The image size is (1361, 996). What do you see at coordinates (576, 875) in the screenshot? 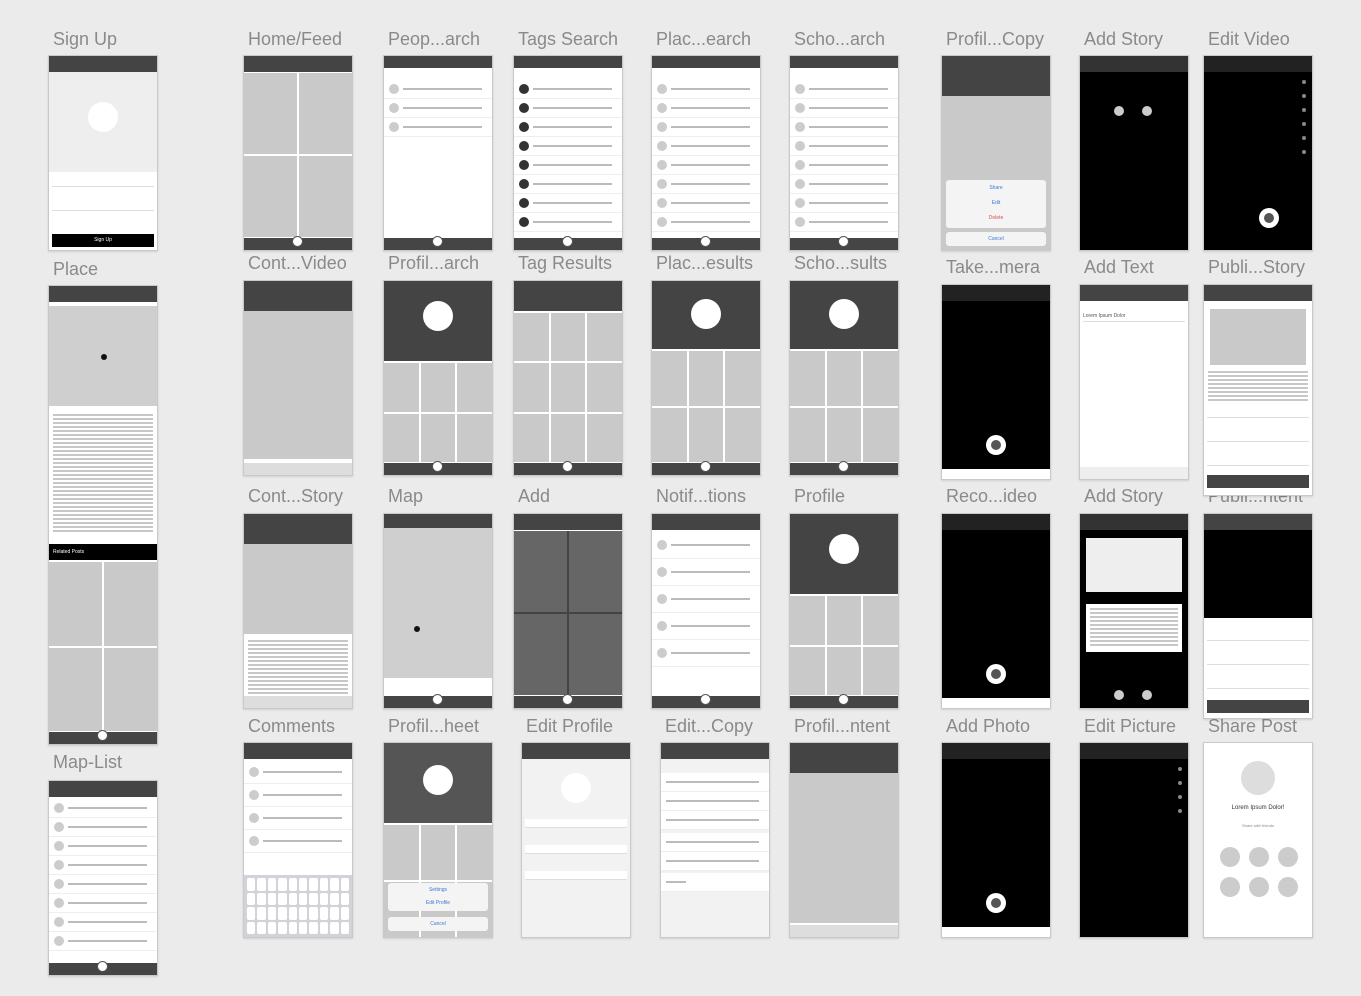
I see `school-field` at bounding box center [576, 875].